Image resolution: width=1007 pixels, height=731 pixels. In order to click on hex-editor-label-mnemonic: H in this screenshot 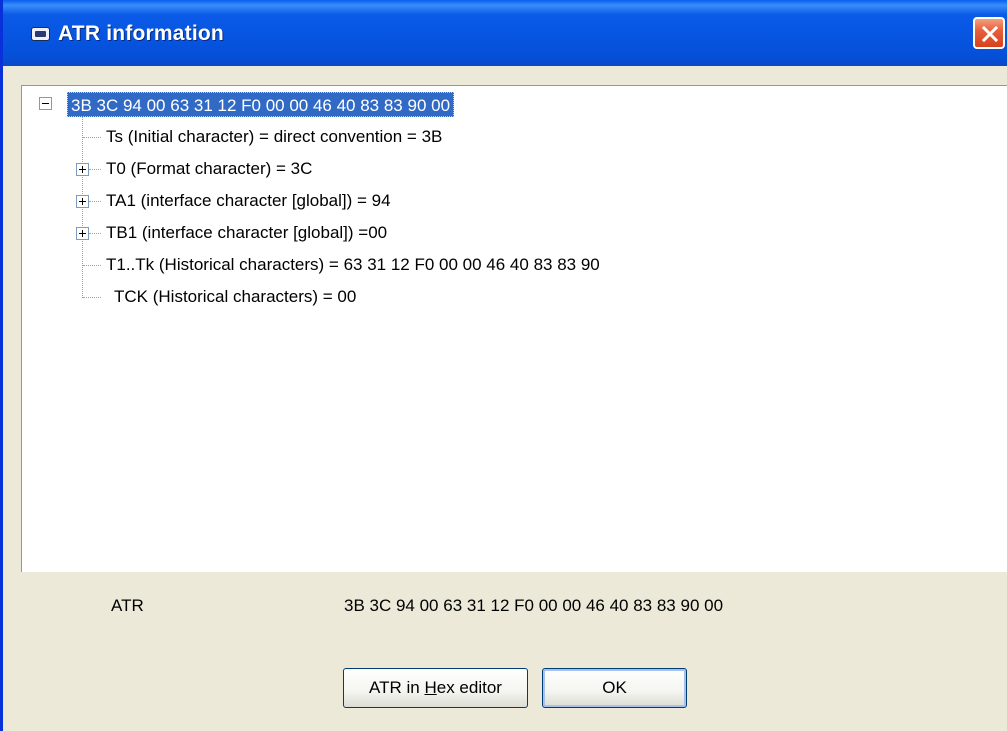, I will do `click(430, 687)`.